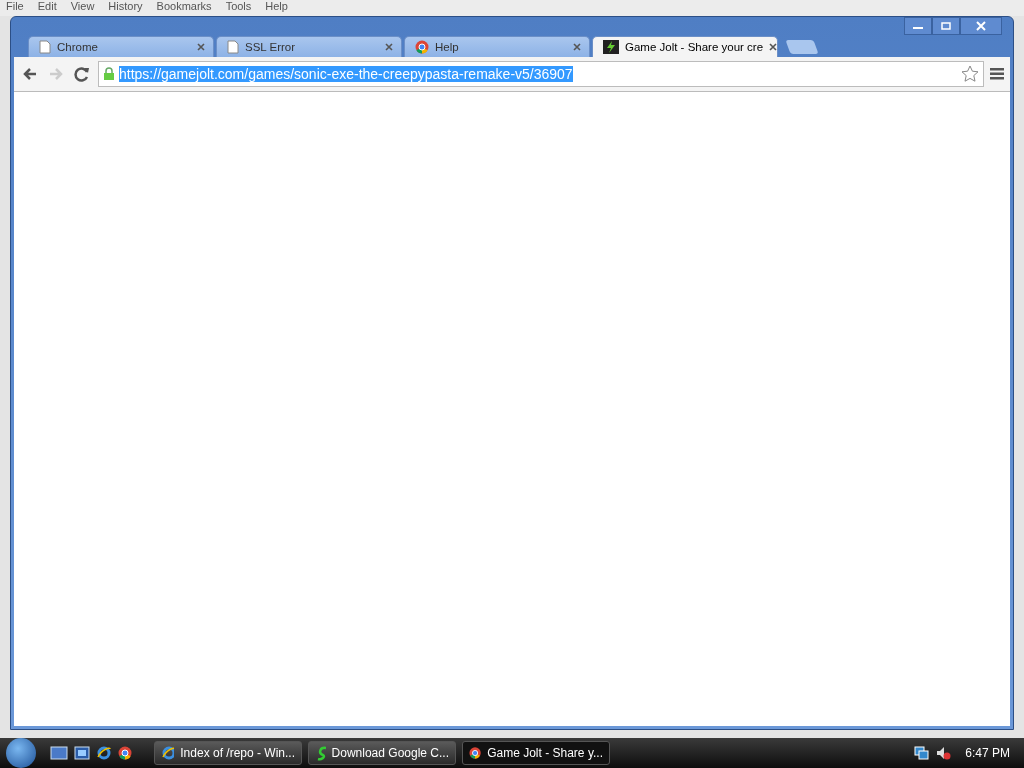 This screenshot has width=1024, height=768. What do you see at coordinates (987, 753) in the screenshot?
I see `clock: 6:47 PM` at bounding box center [987, 753].